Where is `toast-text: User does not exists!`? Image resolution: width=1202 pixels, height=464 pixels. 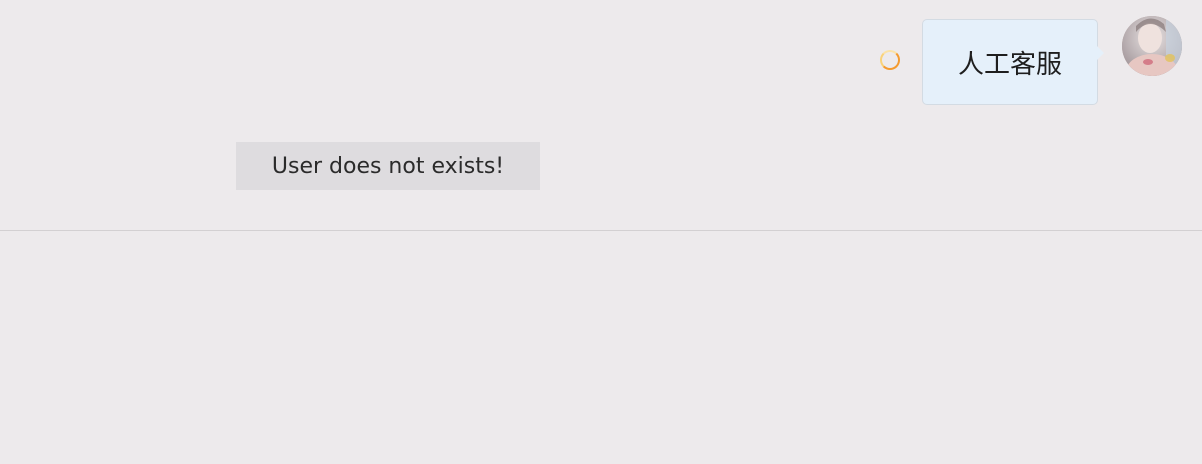
toast-text: User does not exists! is located at coordinates (388, 166).